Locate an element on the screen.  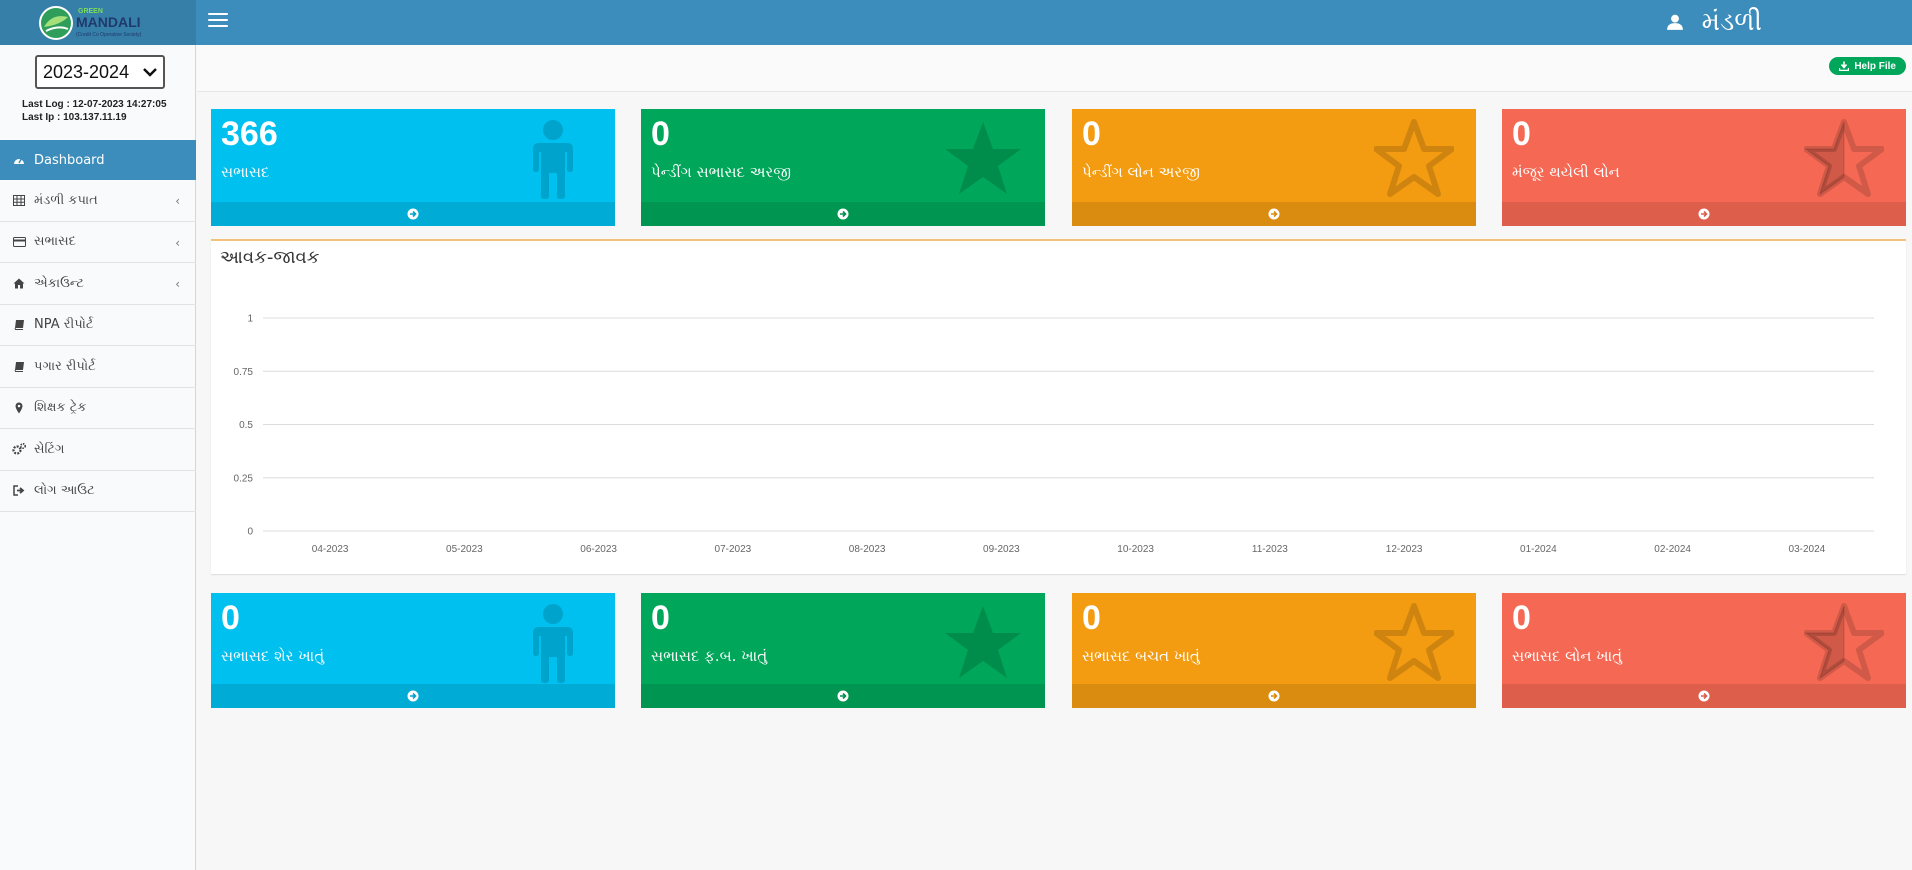
stat-label: સભાસદ ફ.બ. ખાતું is located at coordinates (709, 656).